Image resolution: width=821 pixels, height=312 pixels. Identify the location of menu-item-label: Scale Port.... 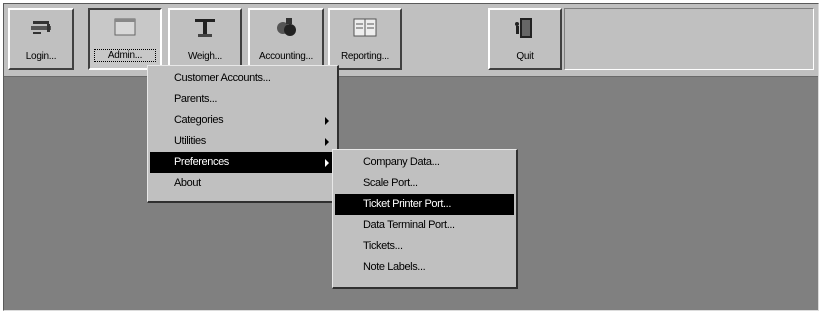
(390, 183).